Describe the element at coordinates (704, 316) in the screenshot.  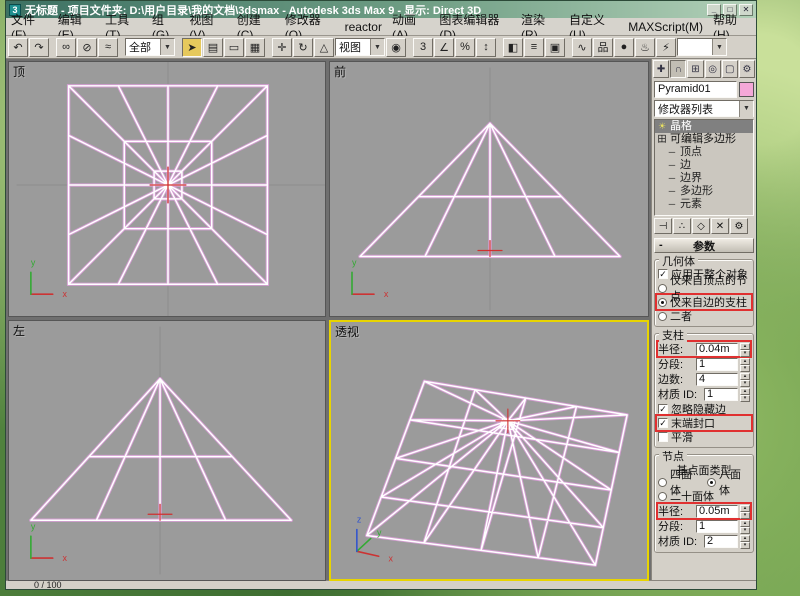
I see `both-radio: 二者` at that location.